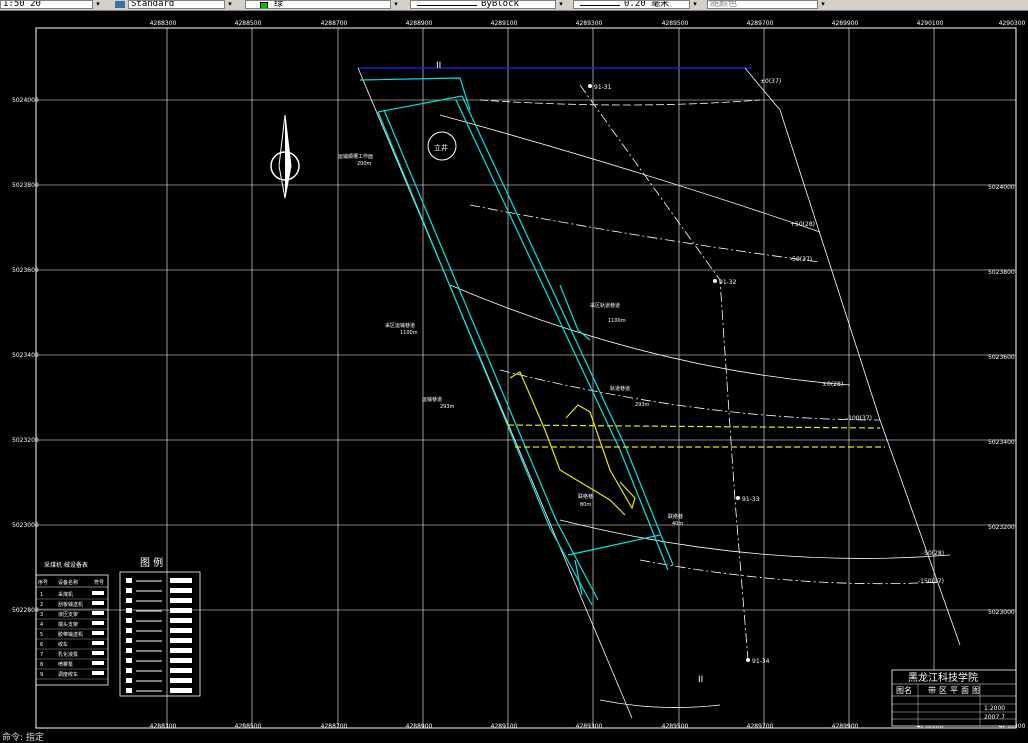 The height and width of the screenshot is (743, 1028). I want to click on y-label-right: 5023000, so click(1001, 612).